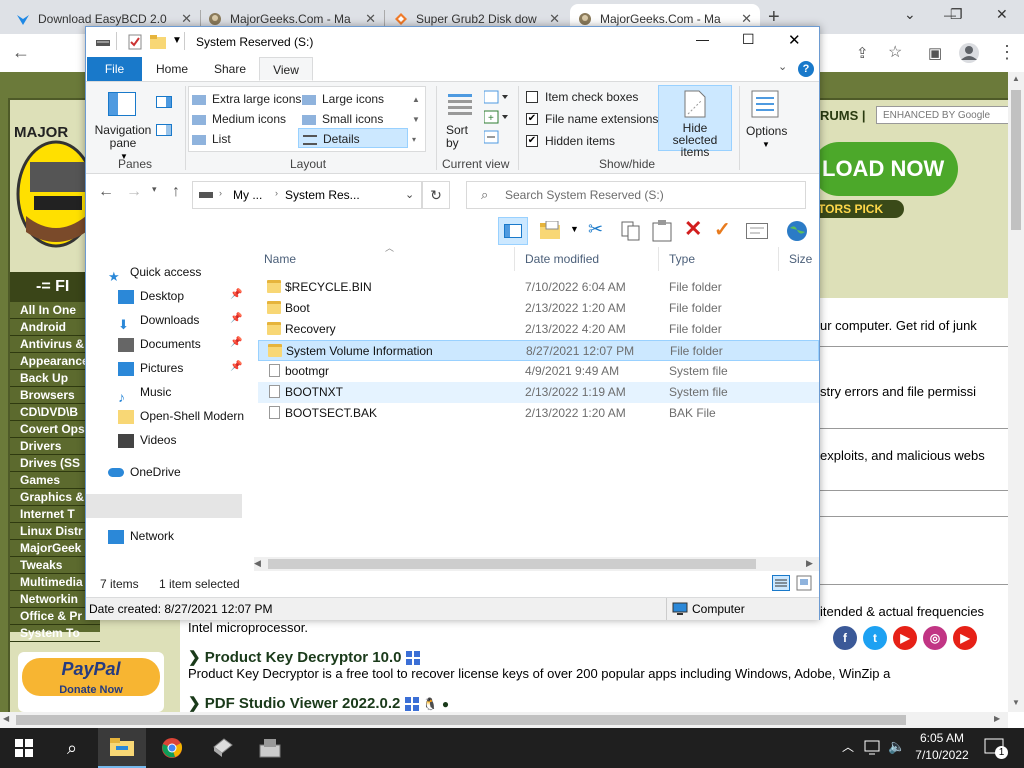 This screenshot has height=768, width=1024. Describe the element at coordinates (141, 536) in the screenshot. I see `nav-item-network: Network` at that location.